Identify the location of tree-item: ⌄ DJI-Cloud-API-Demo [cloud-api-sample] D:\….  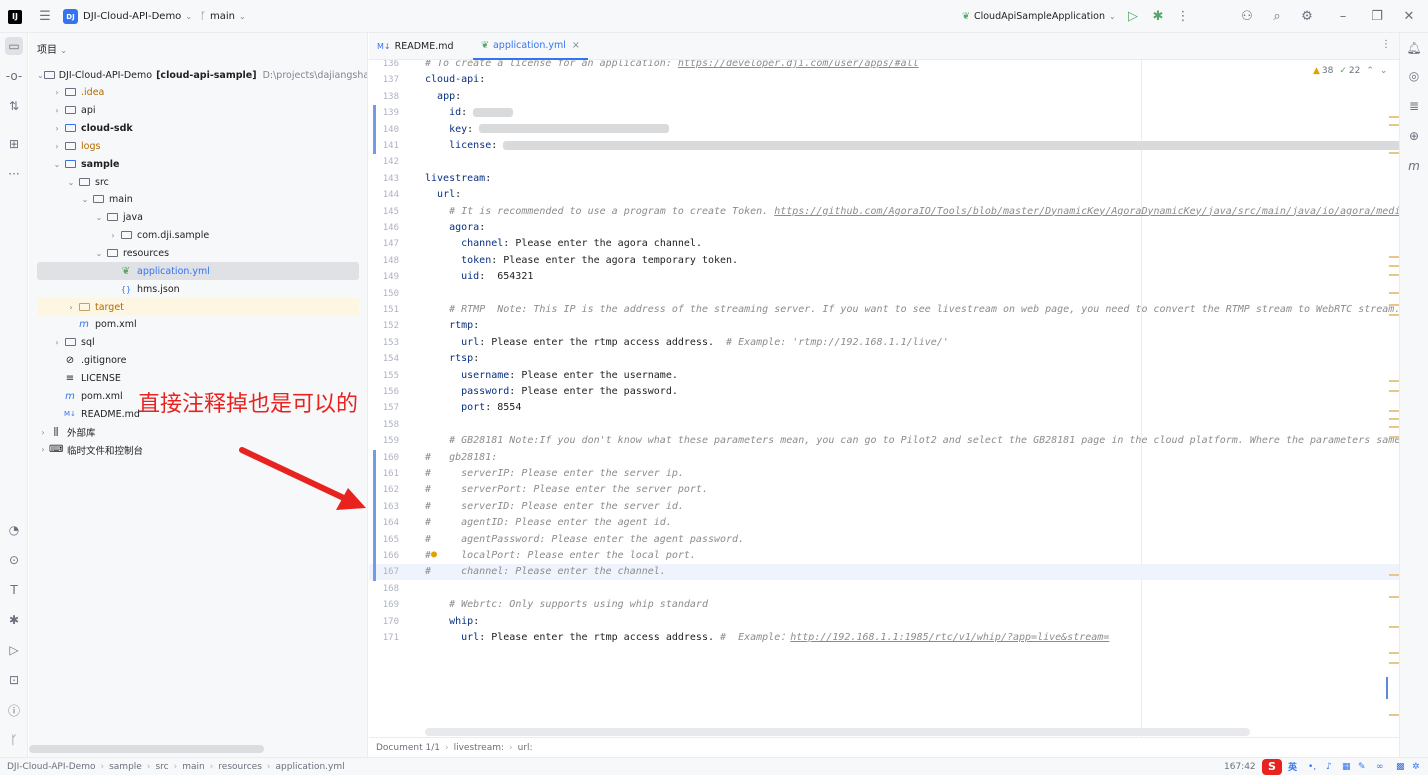
(202, 75).